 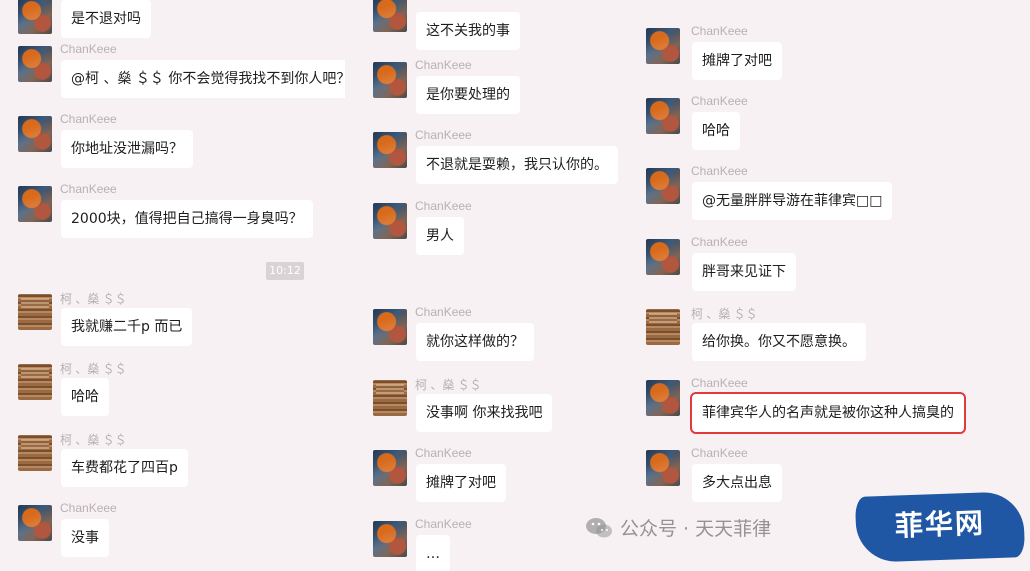 I want to click on message-item: ChanKeee 2000块，值得把自己搞得一身臭吗？, so click(x=172, y=212).